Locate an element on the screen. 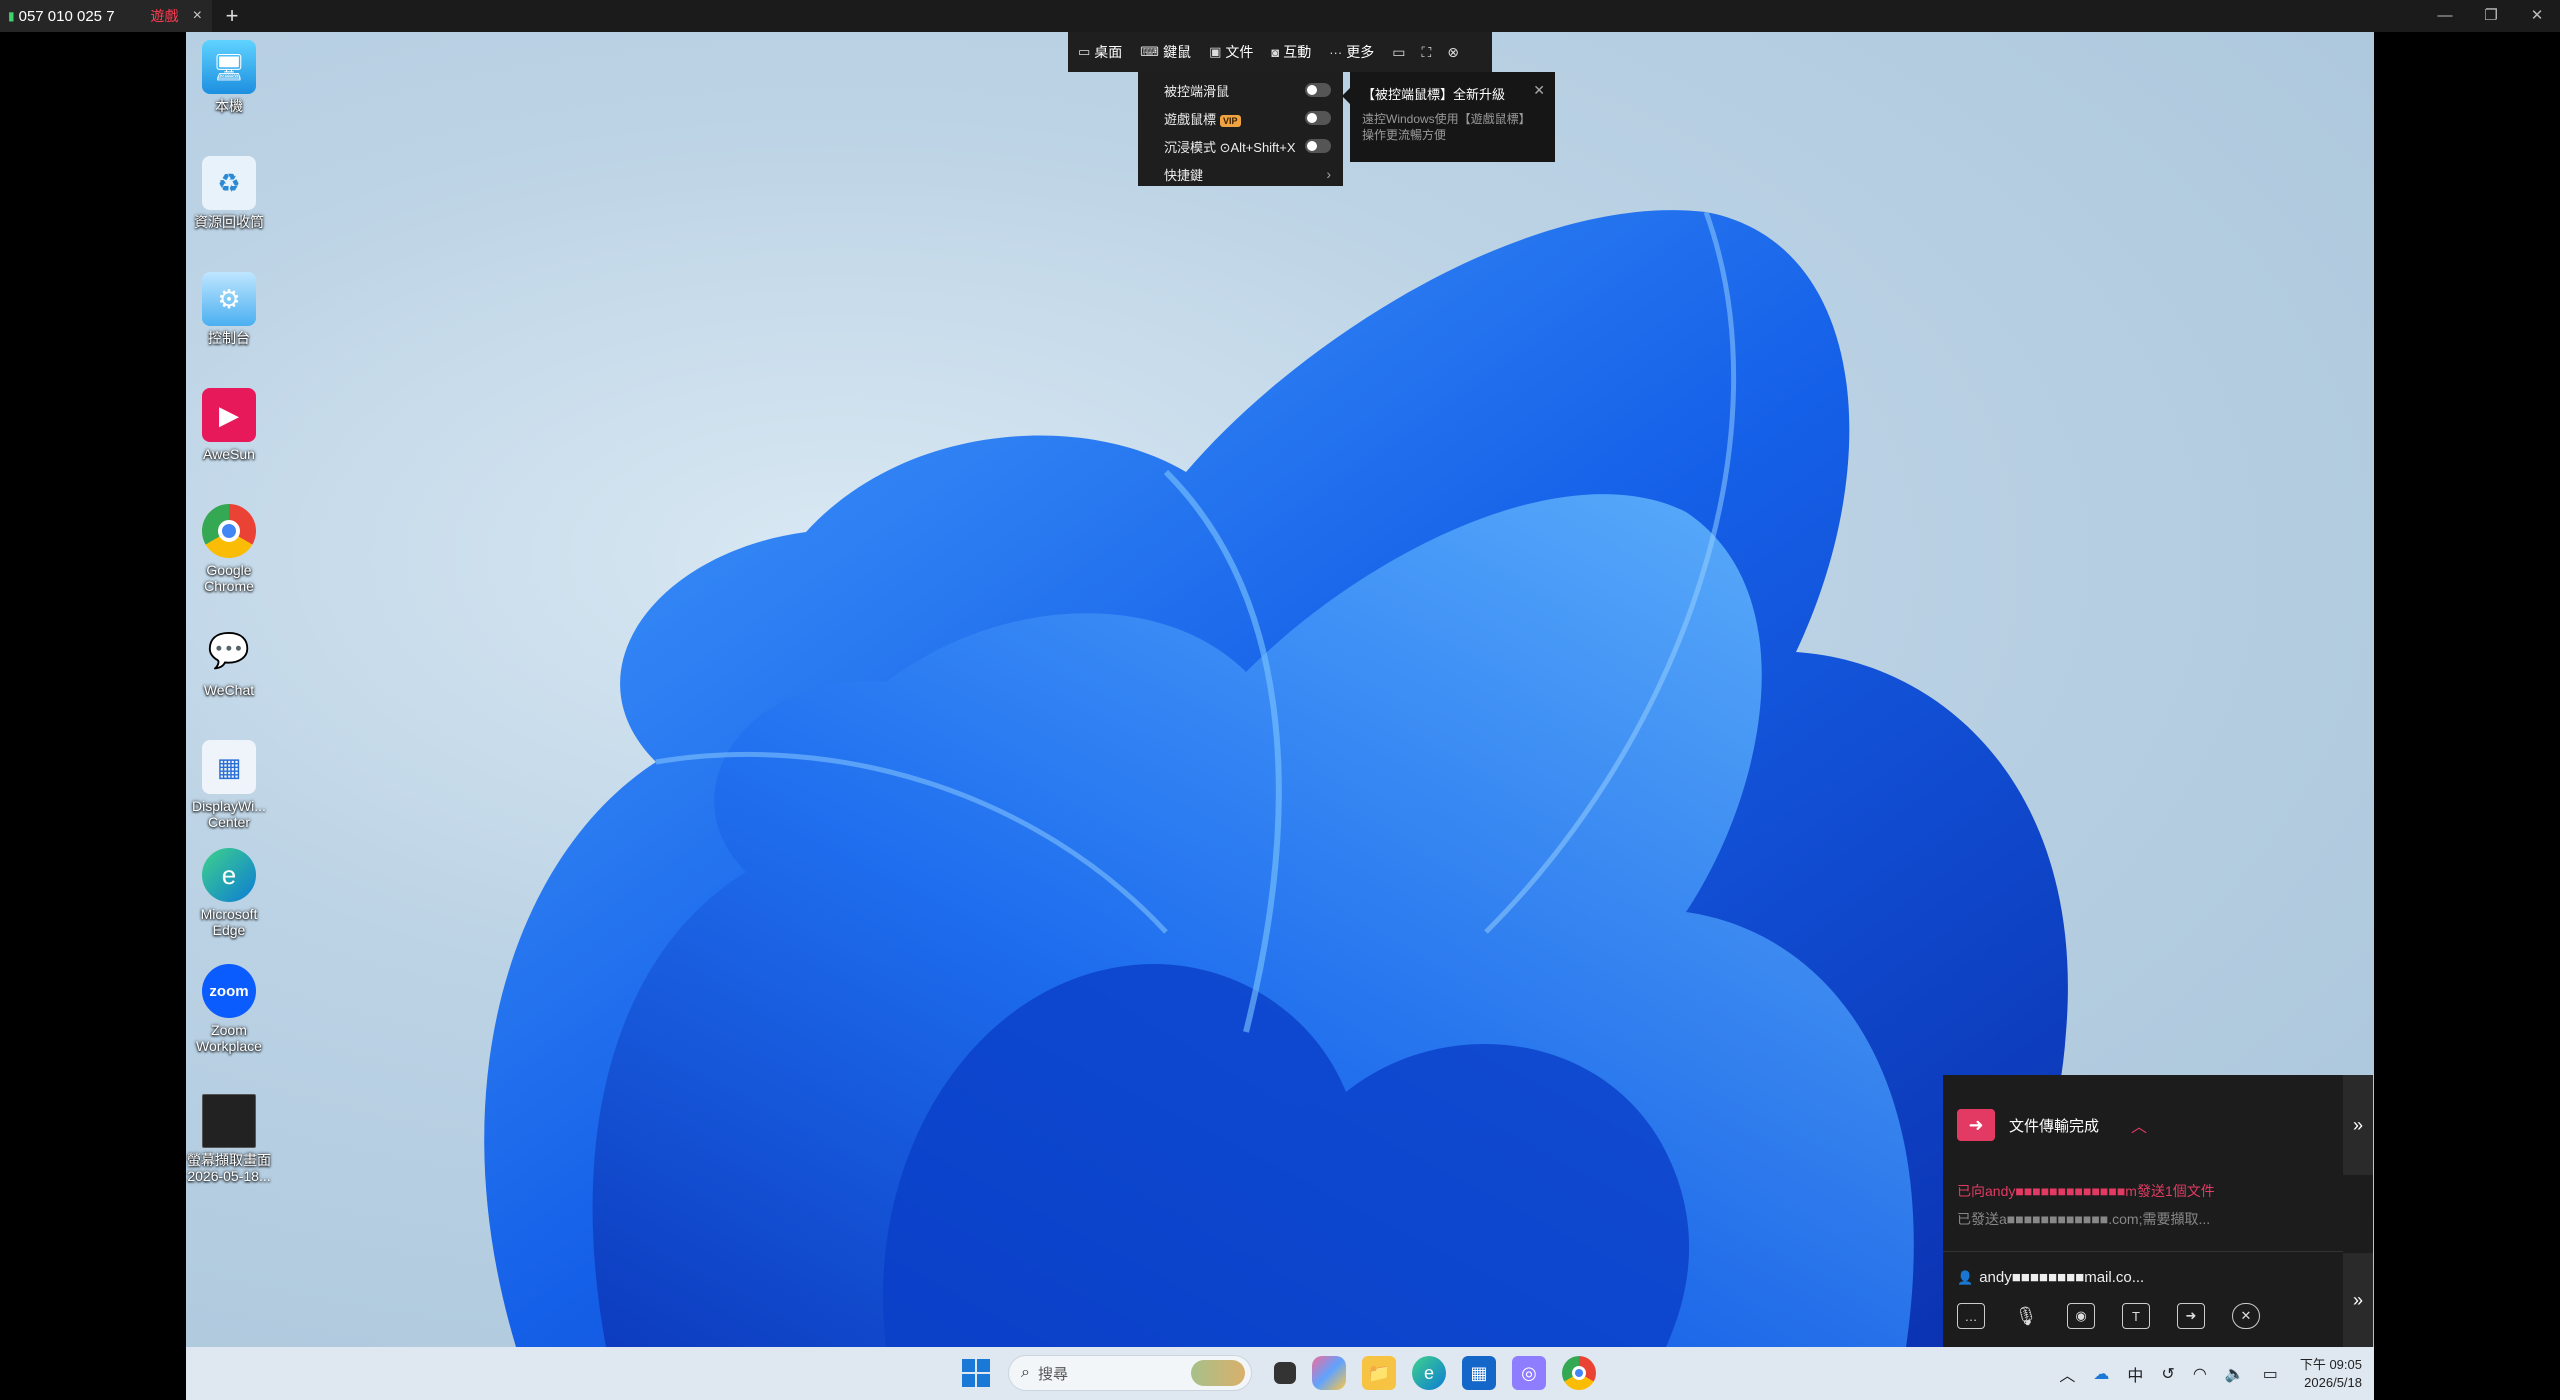 The height and width of the screenshot is (1400, 2560). desktop-icon-wechat: 💬 WeChat is located at coordinates (229, 661).